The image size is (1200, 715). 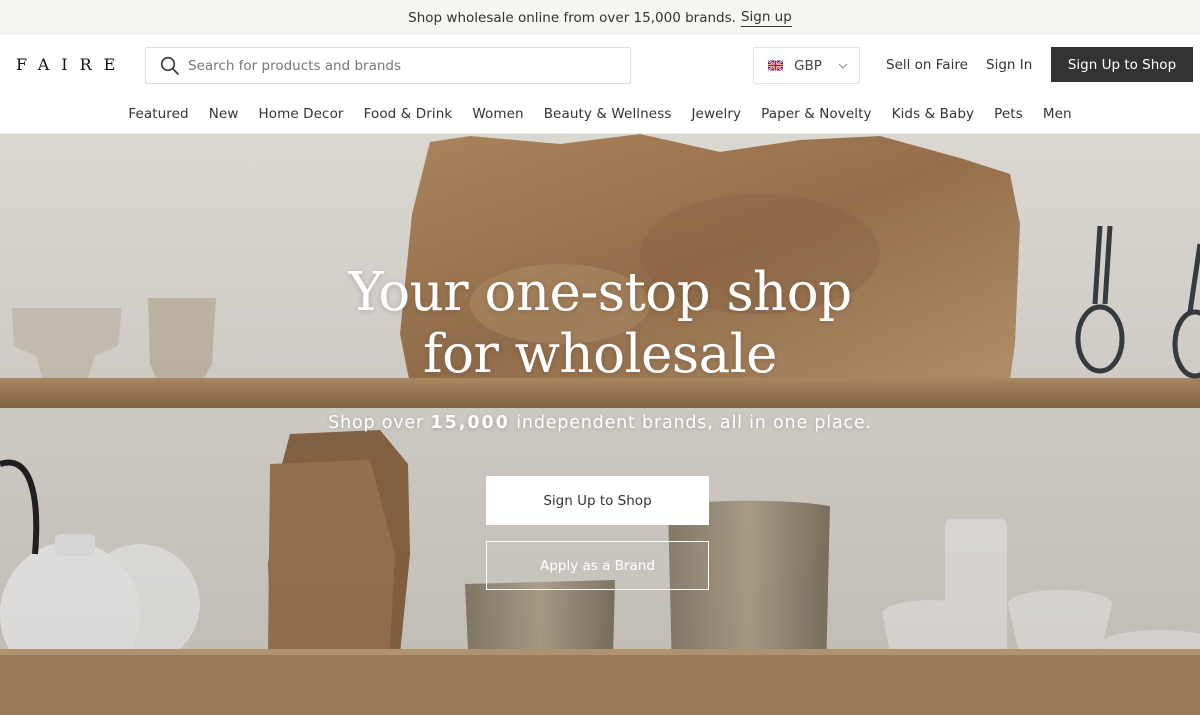 I want to click on nav-item-food-drink: Food & Drink, so click(x=408, y=114).